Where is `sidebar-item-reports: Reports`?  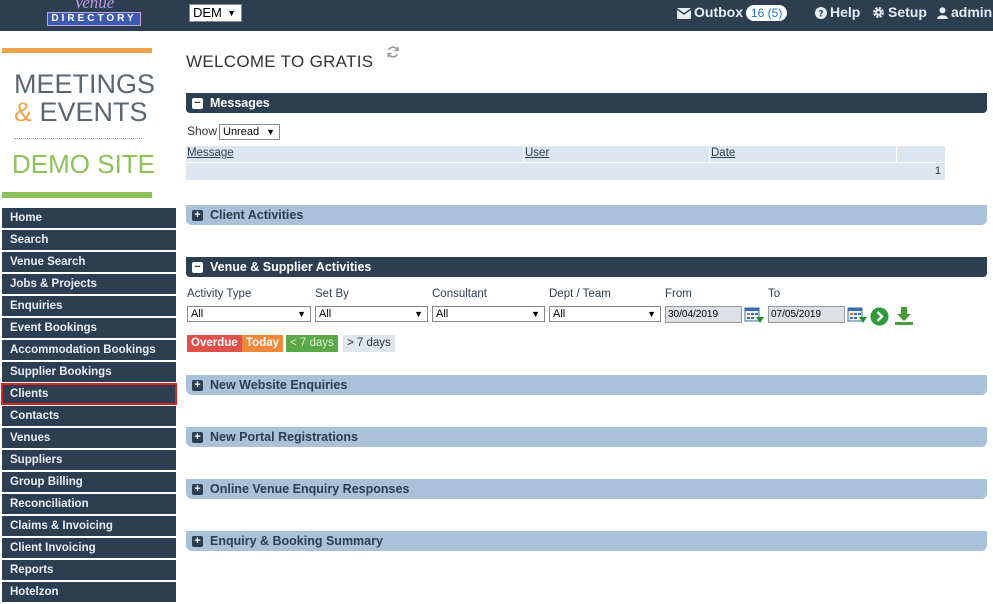
sidebar-item-reports: Reports is located at coordinates (89, 570).